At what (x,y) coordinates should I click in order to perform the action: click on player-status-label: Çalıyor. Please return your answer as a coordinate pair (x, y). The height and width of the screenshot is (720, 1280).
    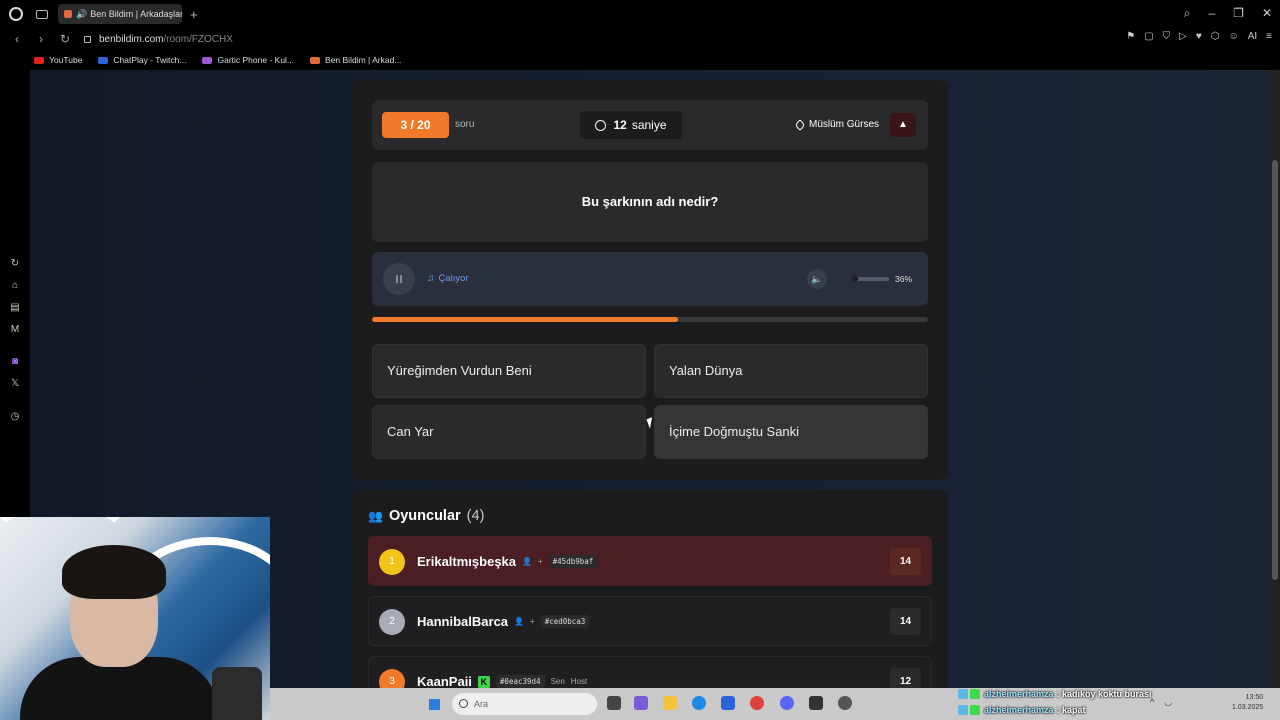
    Looking at the image, I should click on (453, 278).